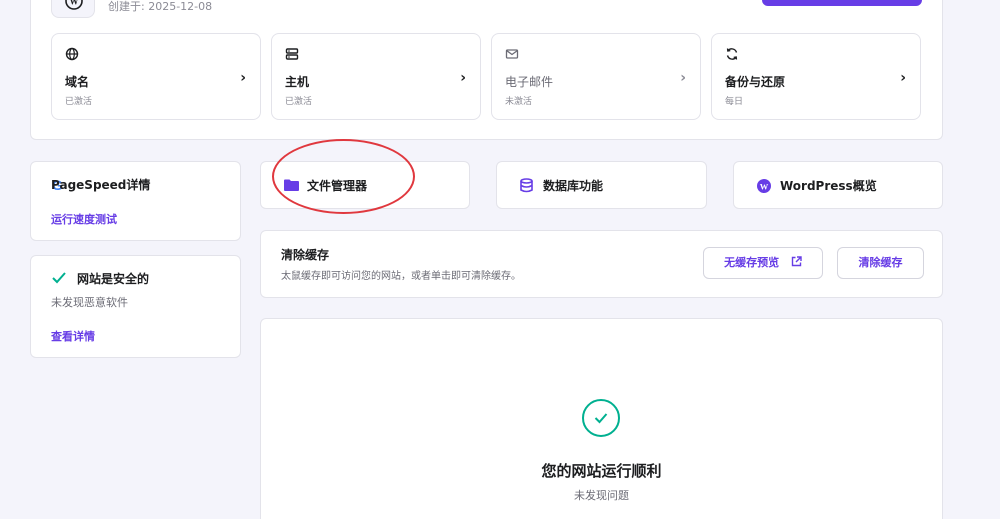 Image resolution: width=1000 pixels, height=519 pixels. I want to click on preview-without-cache-button: 无缓存预览, so click(763, 263).